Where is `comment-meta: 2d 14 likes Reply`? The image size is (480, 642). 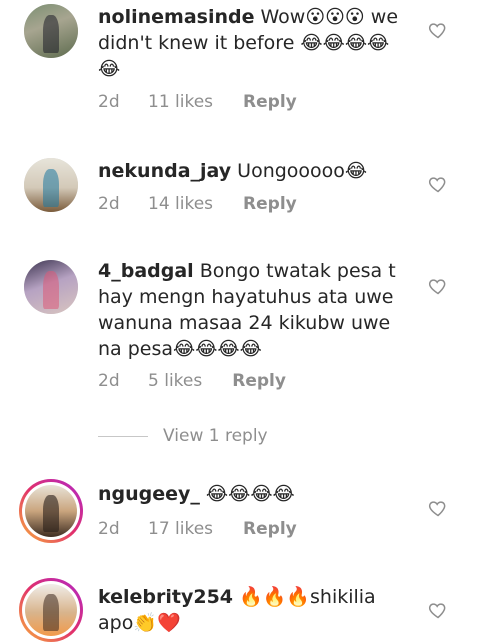 comment-meta: 2d 14 likes Reply is located at coordinates (197, 204).